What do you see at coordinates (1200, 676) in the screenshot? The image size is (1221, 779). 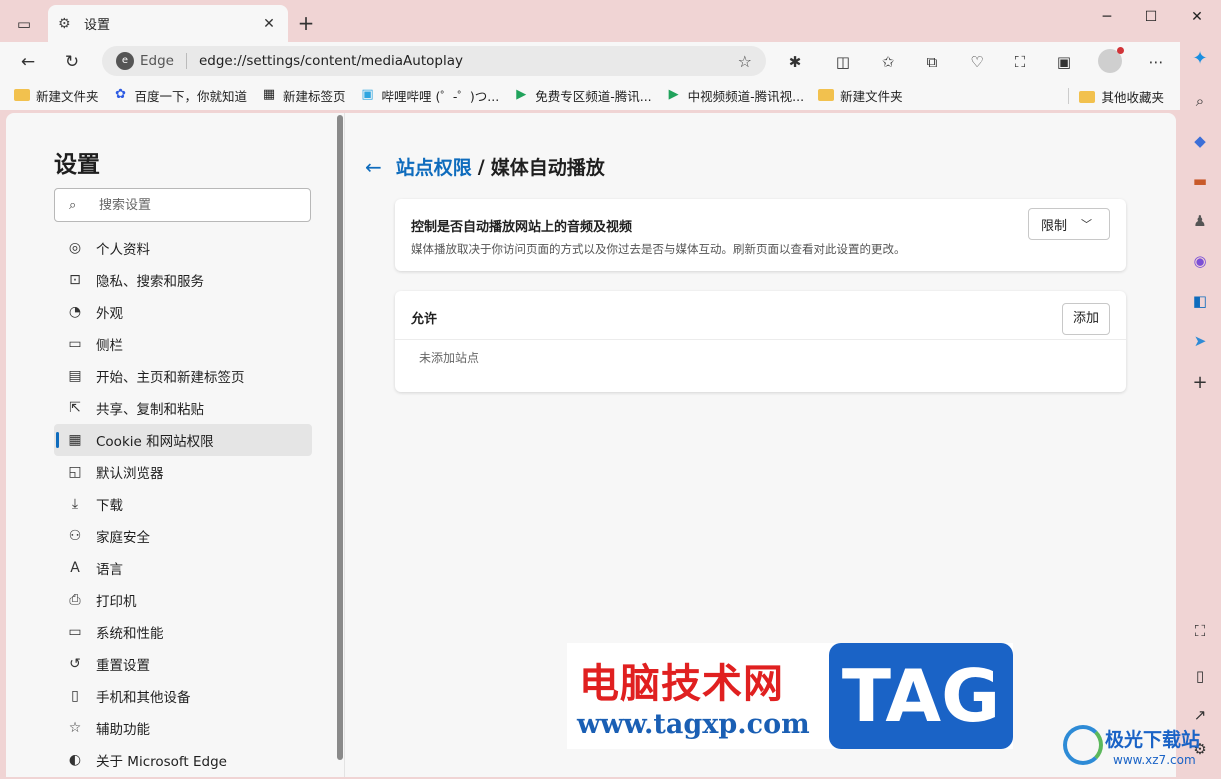 I see `sidebar-toggle-icon: ▯` at bounding box center [1200, 676].